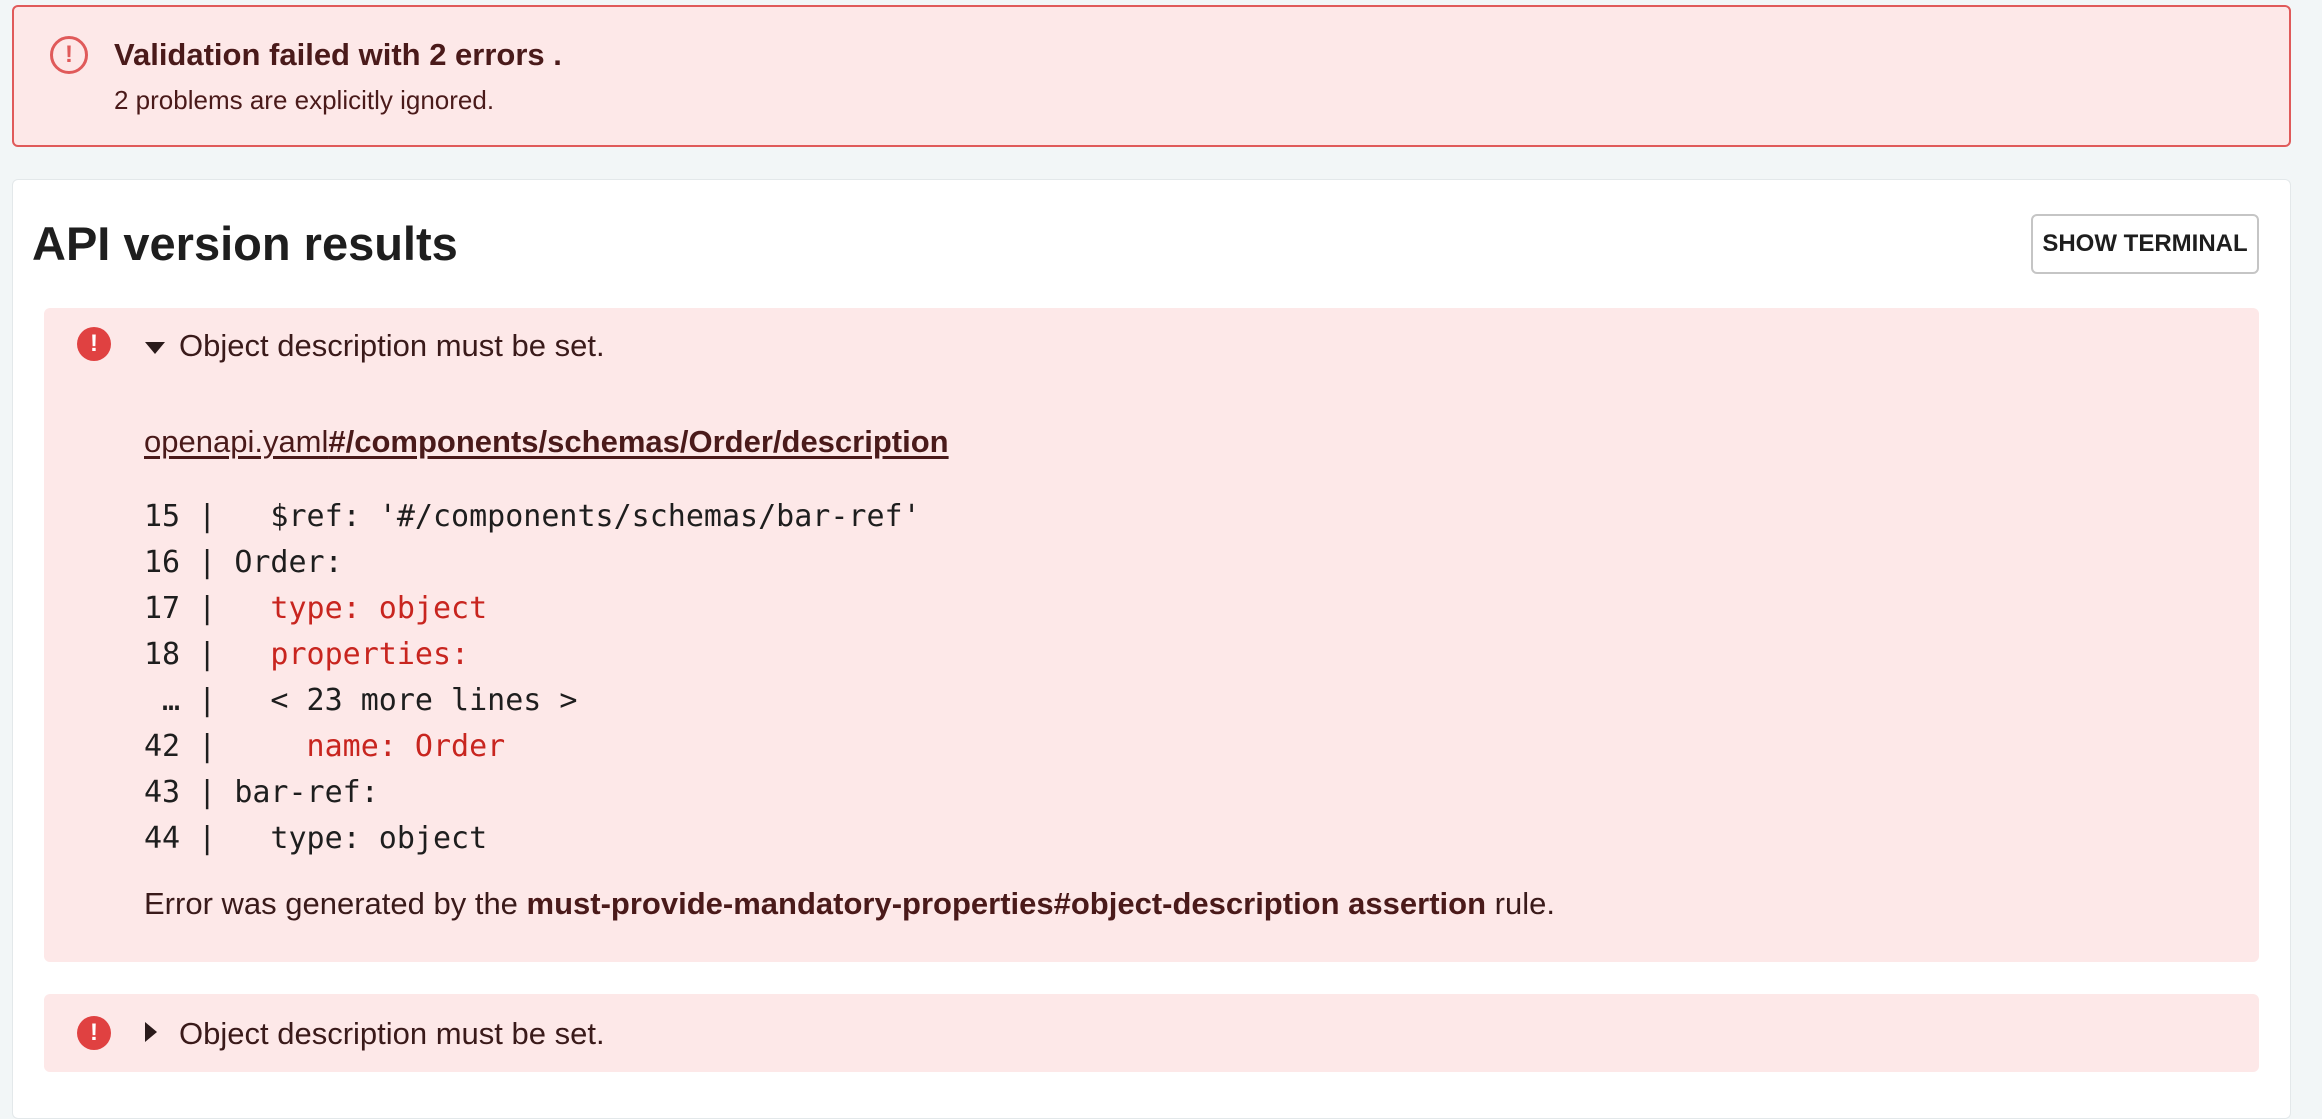 This screenshot has height=1119, width=2322. I want to click on location-file: openapi.yaml, so click(236, 441).